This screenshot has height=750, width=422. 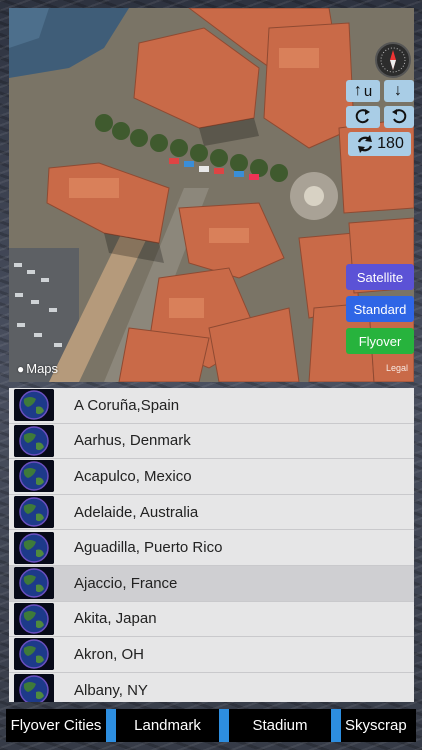 I want to click on category-tab-bar: Flyover Cities Landmark Stadium Skyscrap, so click(x=211, y=725).